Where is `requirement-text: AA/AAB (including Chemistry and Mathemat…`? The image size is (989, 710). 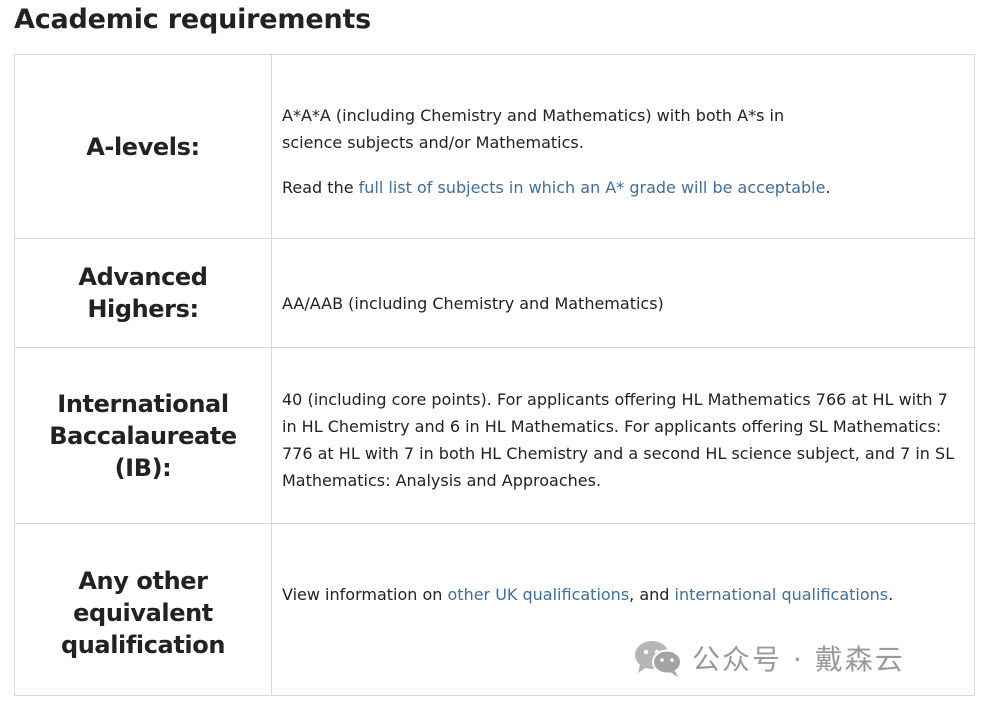 requirement-text: AA/AAB (including Chemistry and Mathemat… is located at coordinates (473, 303).